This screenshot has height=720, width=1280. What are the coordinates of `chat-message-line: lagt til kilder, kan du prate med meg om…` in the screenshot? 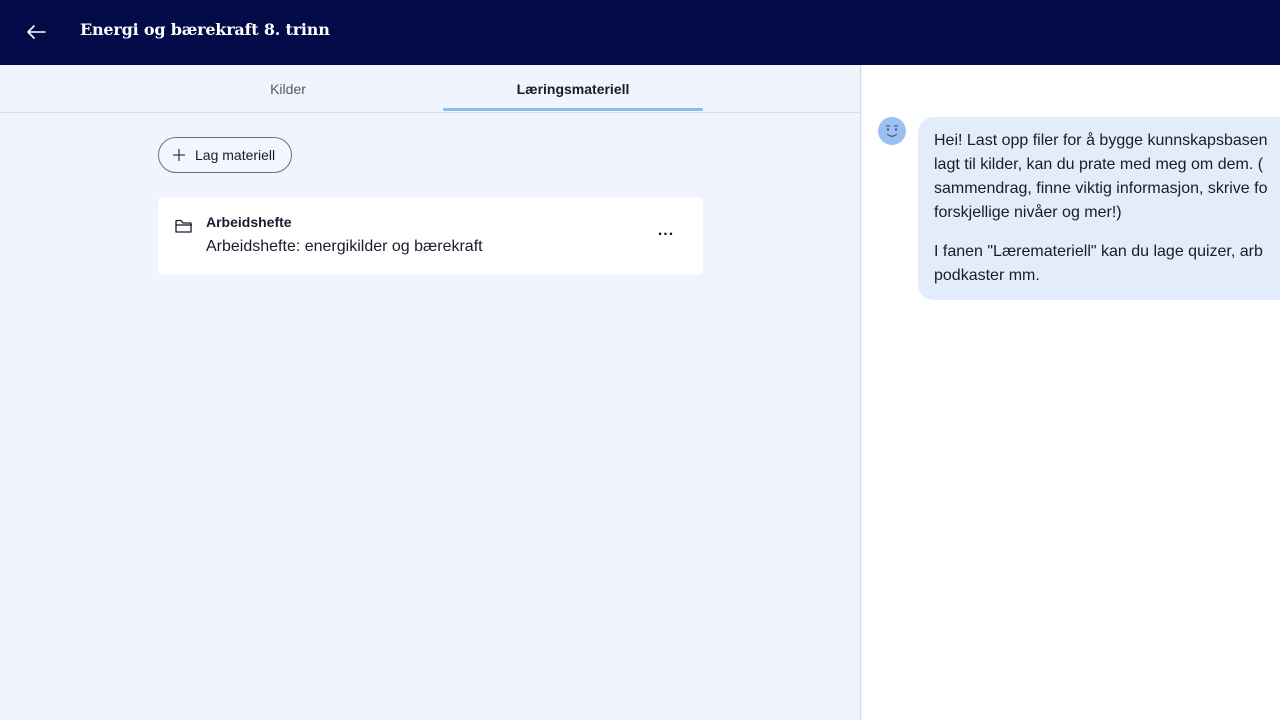 It's located at (1099, 164).